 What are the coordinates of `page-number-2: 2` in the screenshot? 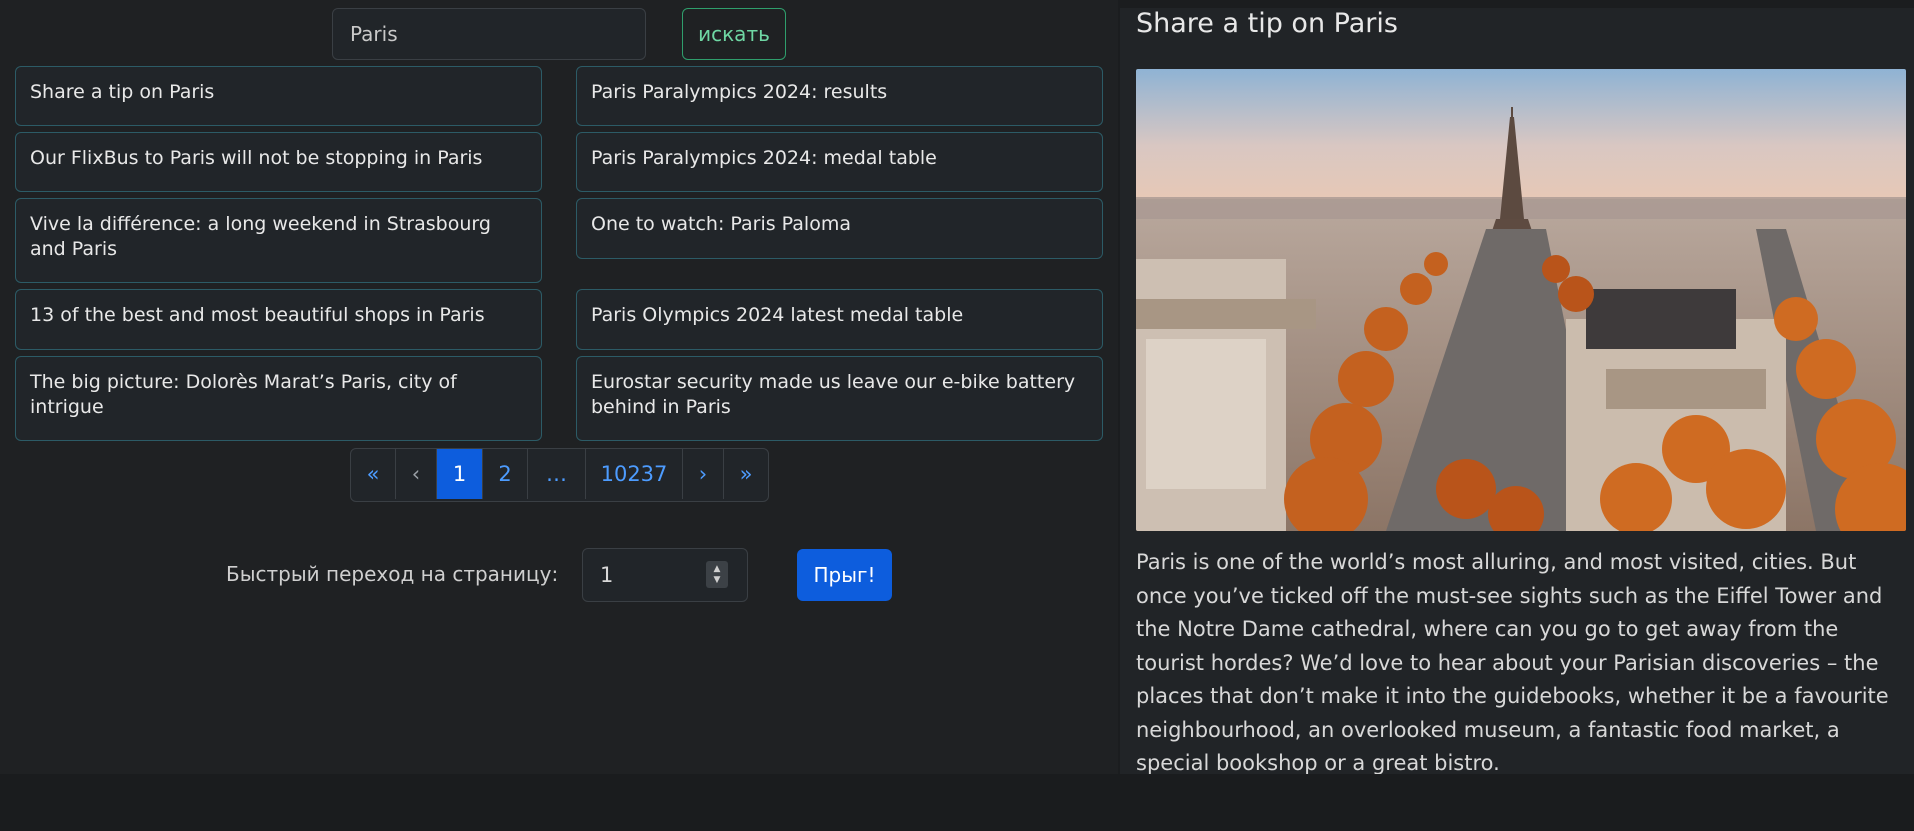 It's located at (505, 474).